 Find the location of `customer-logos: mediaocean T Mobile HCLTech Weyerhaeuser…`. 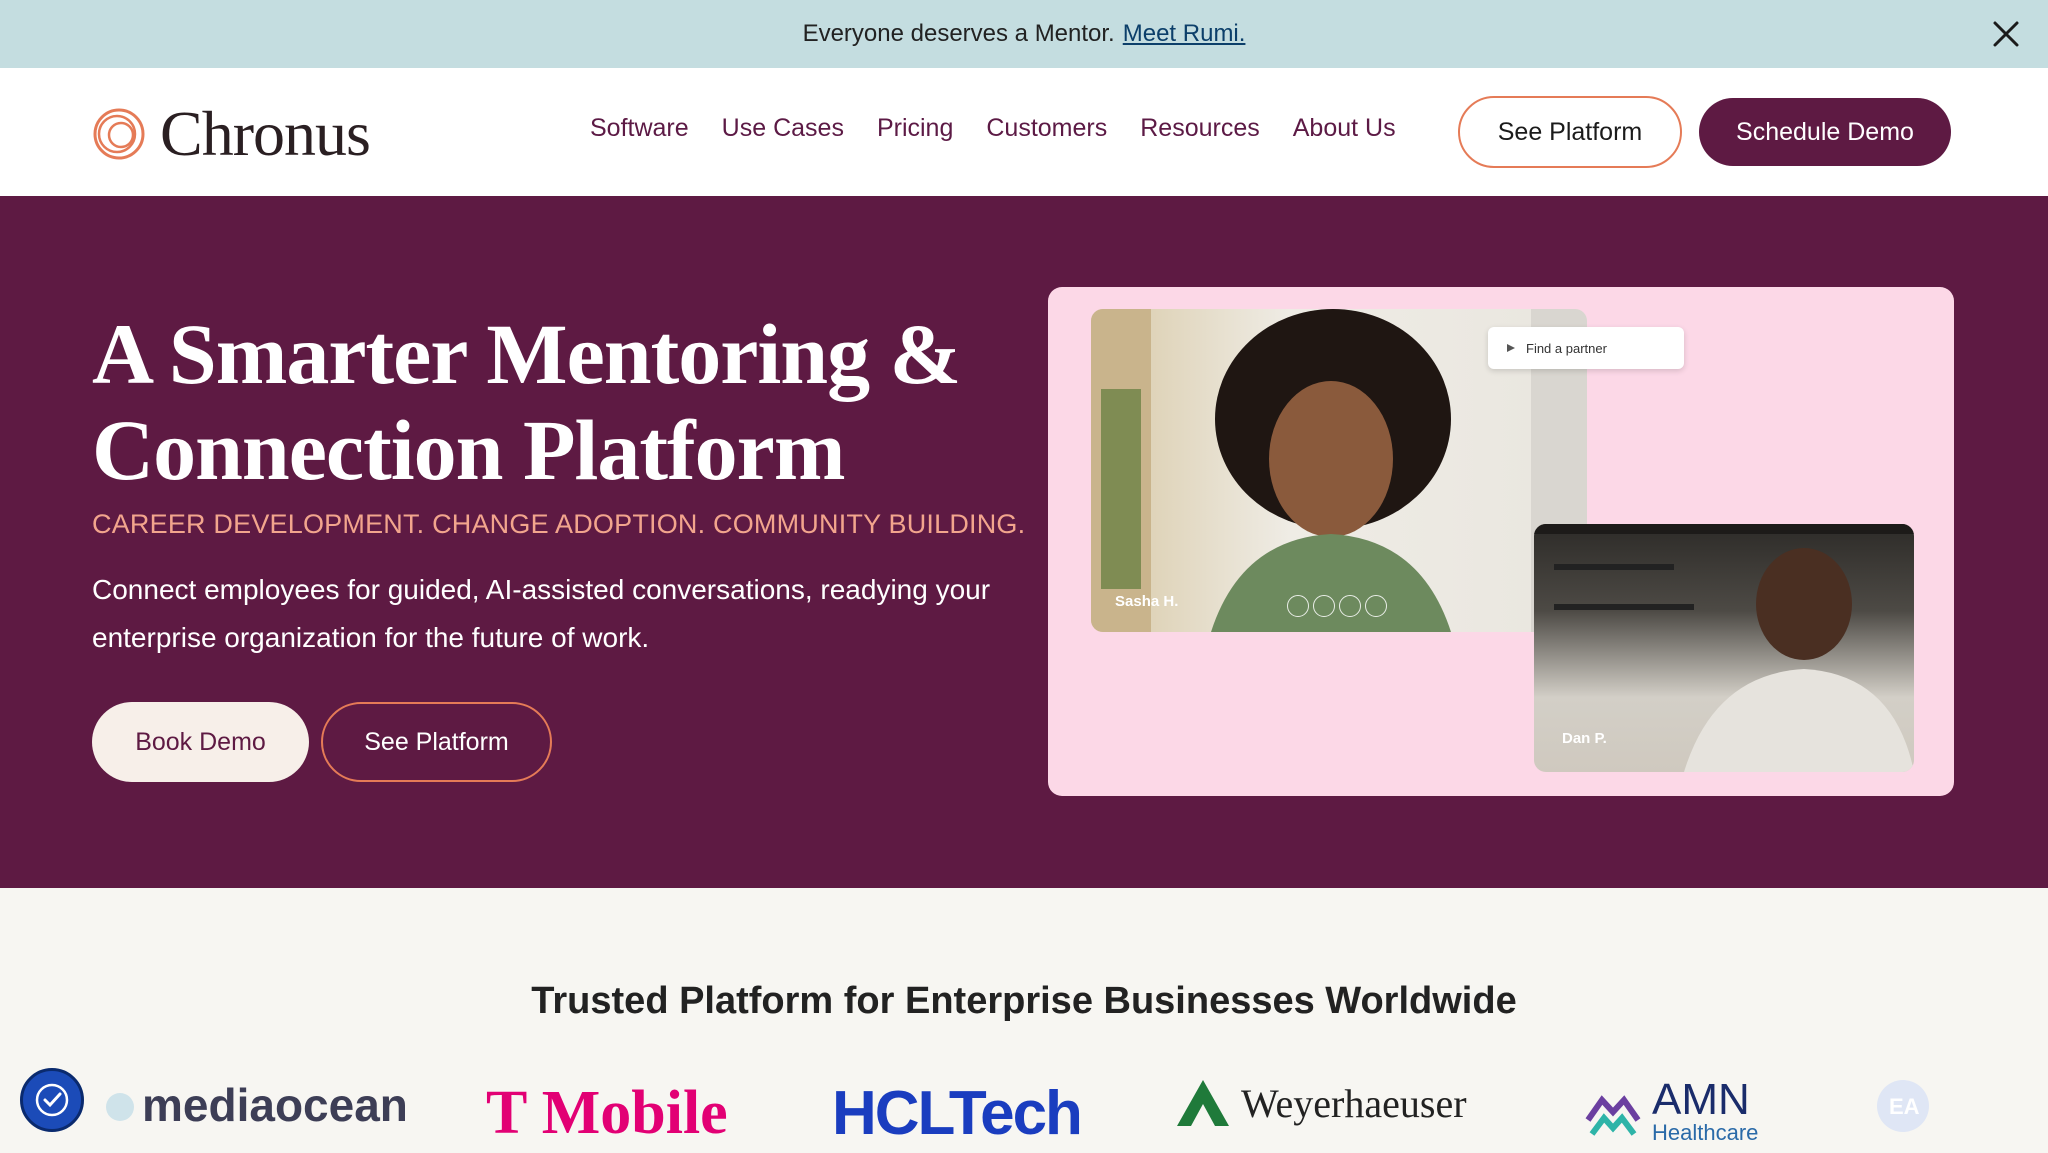

customer-logos: mediaocean T Mobile HCLTech Weyerhaeuser… is located at coordinates (1024, 1111).